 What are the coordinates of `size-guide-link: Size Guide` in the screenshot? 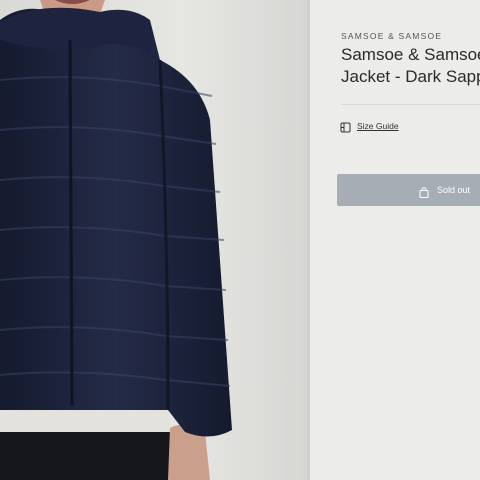 It's located at (369, 126).